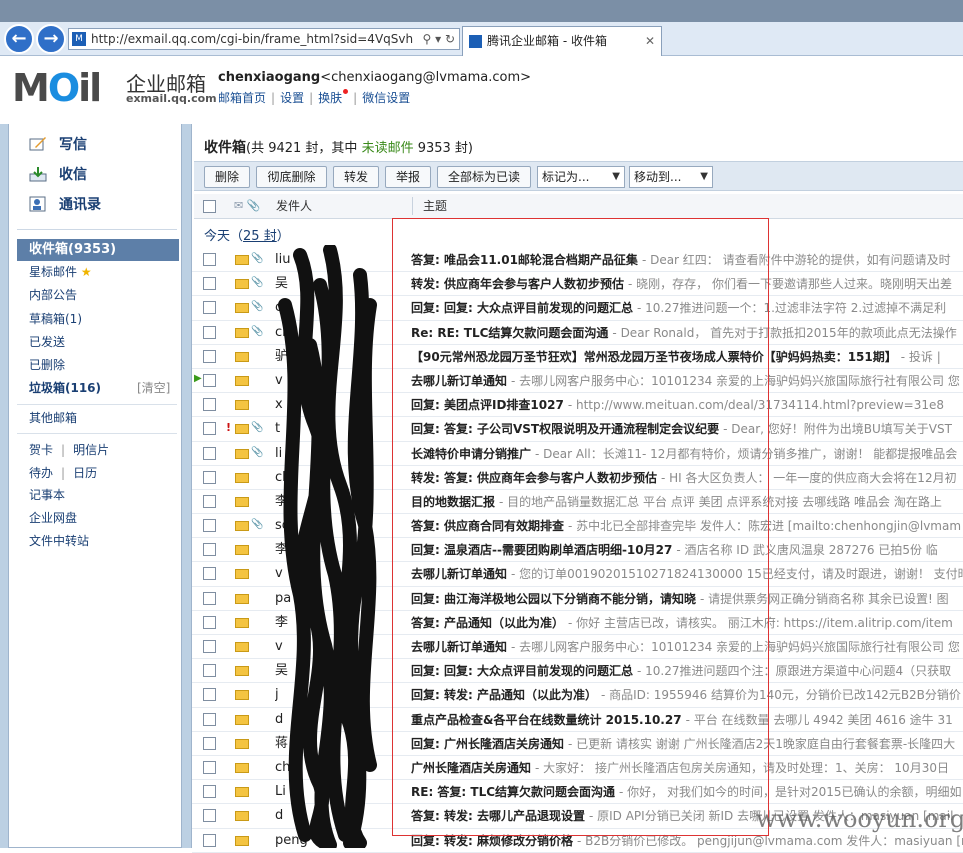  What do you see at coordinates (209, 206) in the screenshot?
I see `select-all-checkbox` at bounding box center [209, 206].